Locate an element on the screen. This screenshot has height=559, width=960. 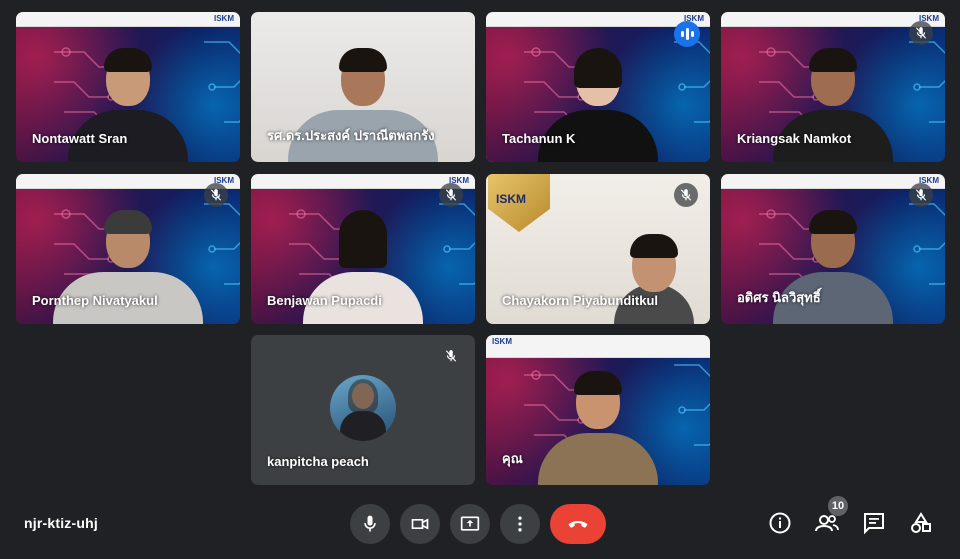
participant-name: kanpitcha peach is located at coordinates (318, 461).